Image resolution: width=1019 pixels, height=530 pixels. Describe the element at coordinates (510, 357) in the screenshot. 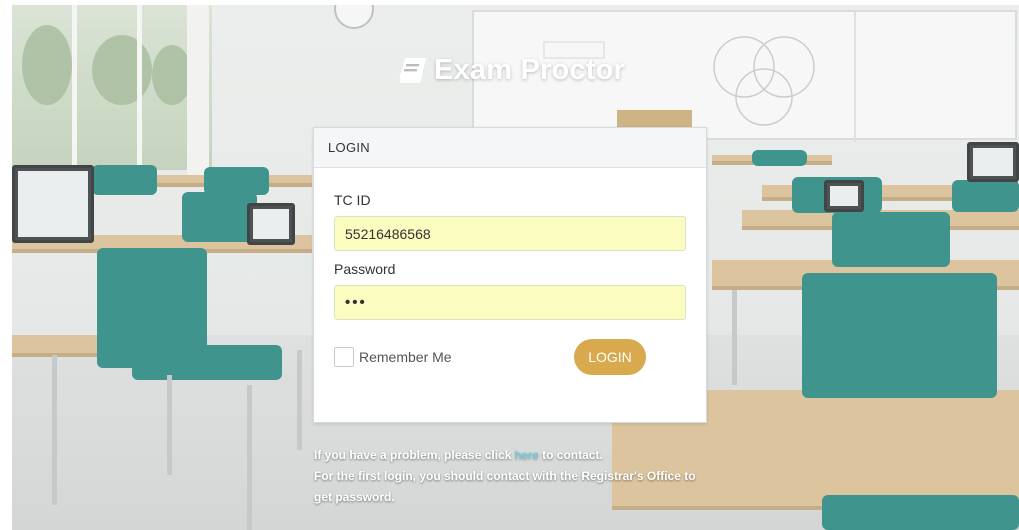

I see `login-actions: Remember Me LOGIN` at that location.